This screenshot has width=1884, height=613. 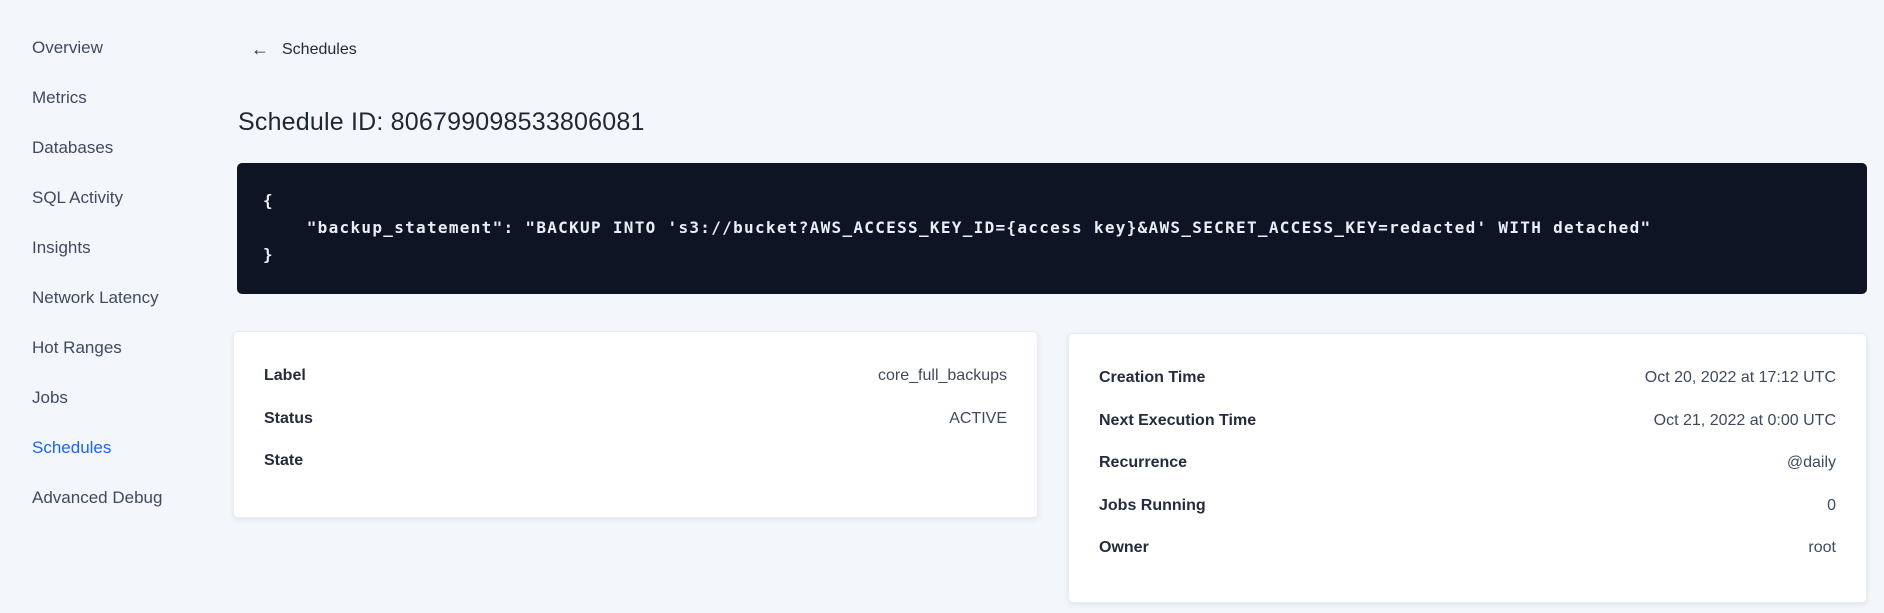 I want to click on detail-label: Label, so click(x=285, y=376).